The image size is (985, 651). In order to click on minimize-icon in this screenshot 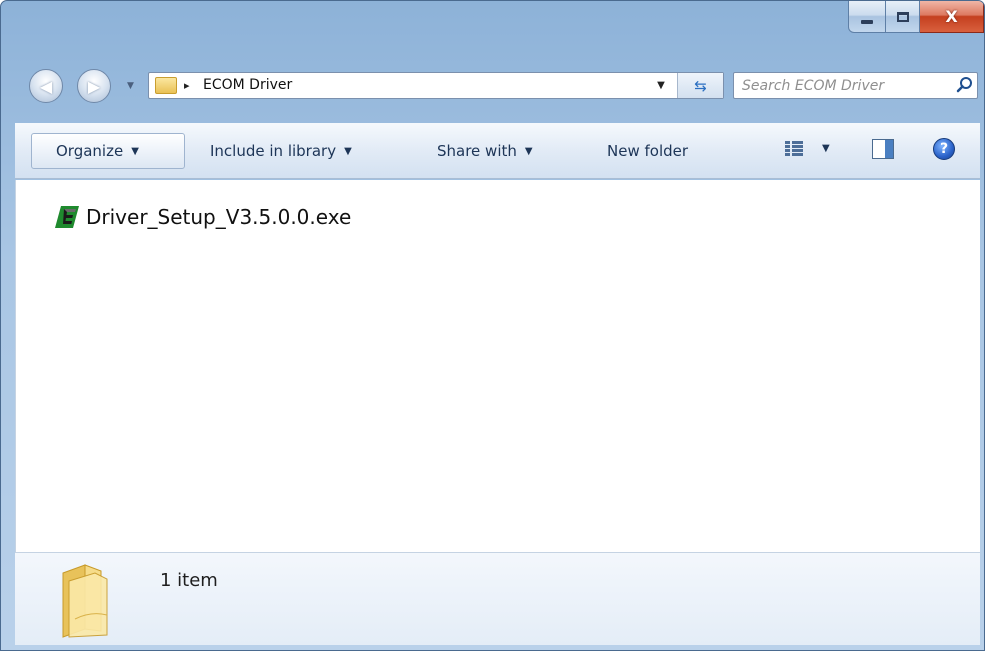, I will do `click(867, 21)`.